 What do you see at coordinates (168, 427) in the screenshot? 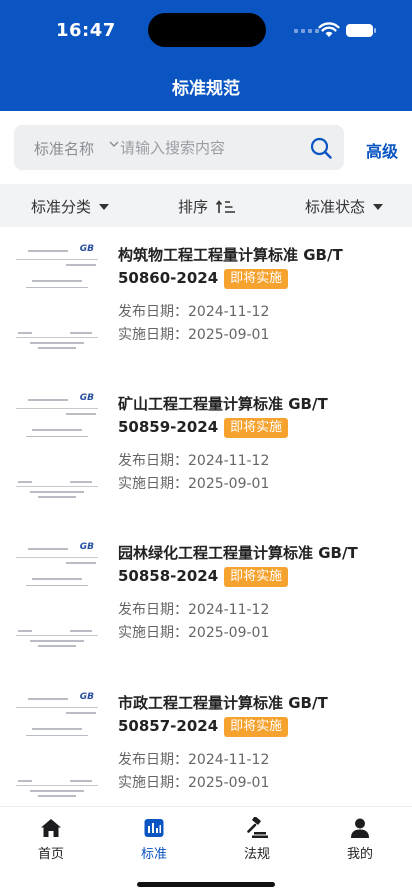
I see `standard-code: 50859-2024` at bounding box center [168, 427].